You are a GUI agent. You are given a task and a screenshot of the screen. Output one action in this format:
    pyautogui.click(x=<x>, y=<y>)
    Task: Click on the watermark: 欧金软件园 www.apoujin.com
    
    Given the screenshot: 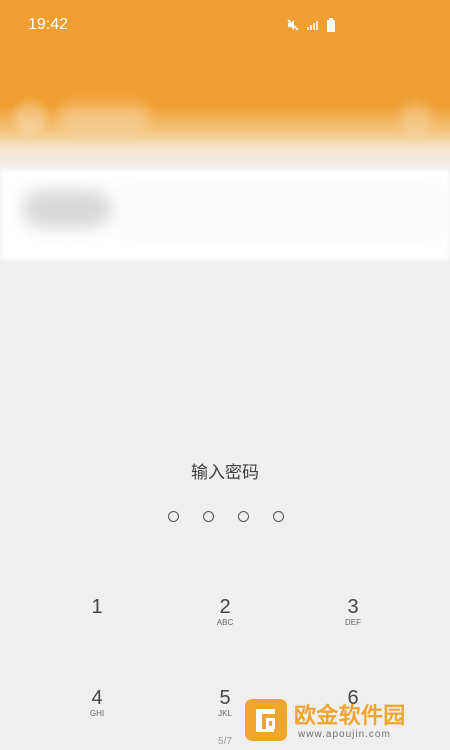 What is the action you would take?
    pyautogui.click(x=343, y=722)
    